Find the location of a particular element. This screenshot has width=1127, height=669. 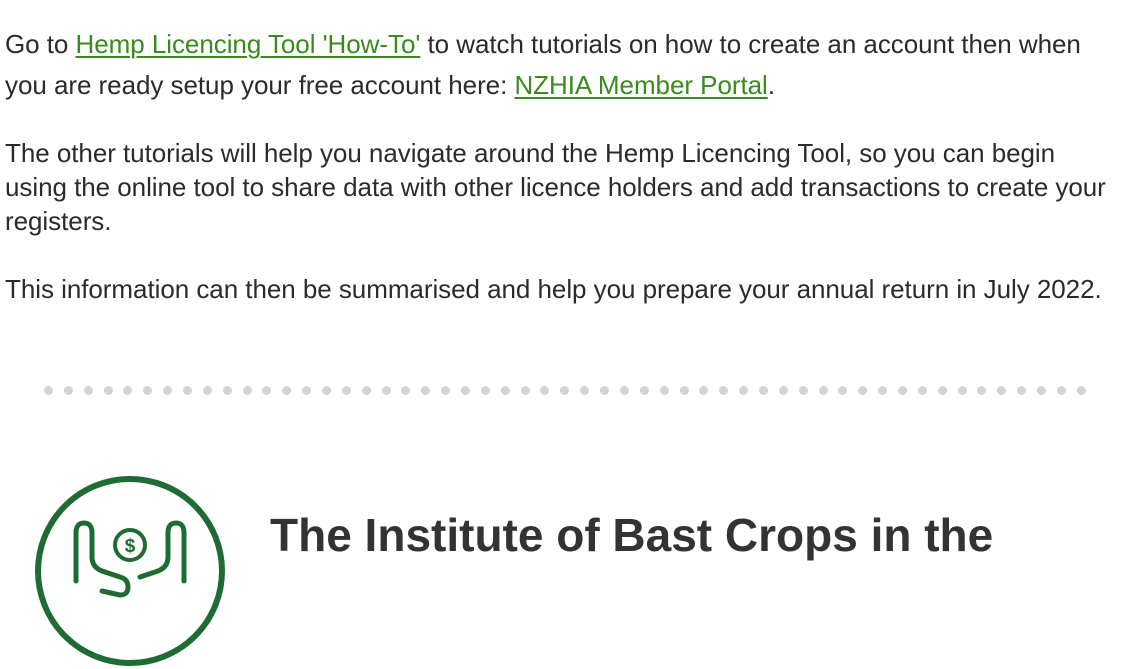

hands-holding-dollar-coin-icon: $ is located at coordinates (130, 571).